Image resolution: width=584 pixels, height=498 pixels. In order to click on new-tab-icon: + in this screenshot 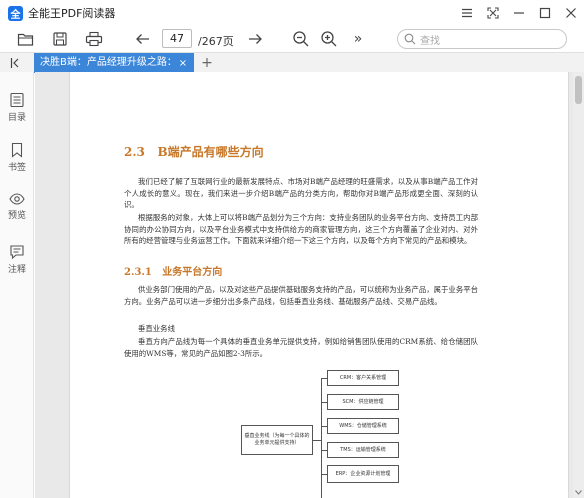, I will do `click(207, 63)`.